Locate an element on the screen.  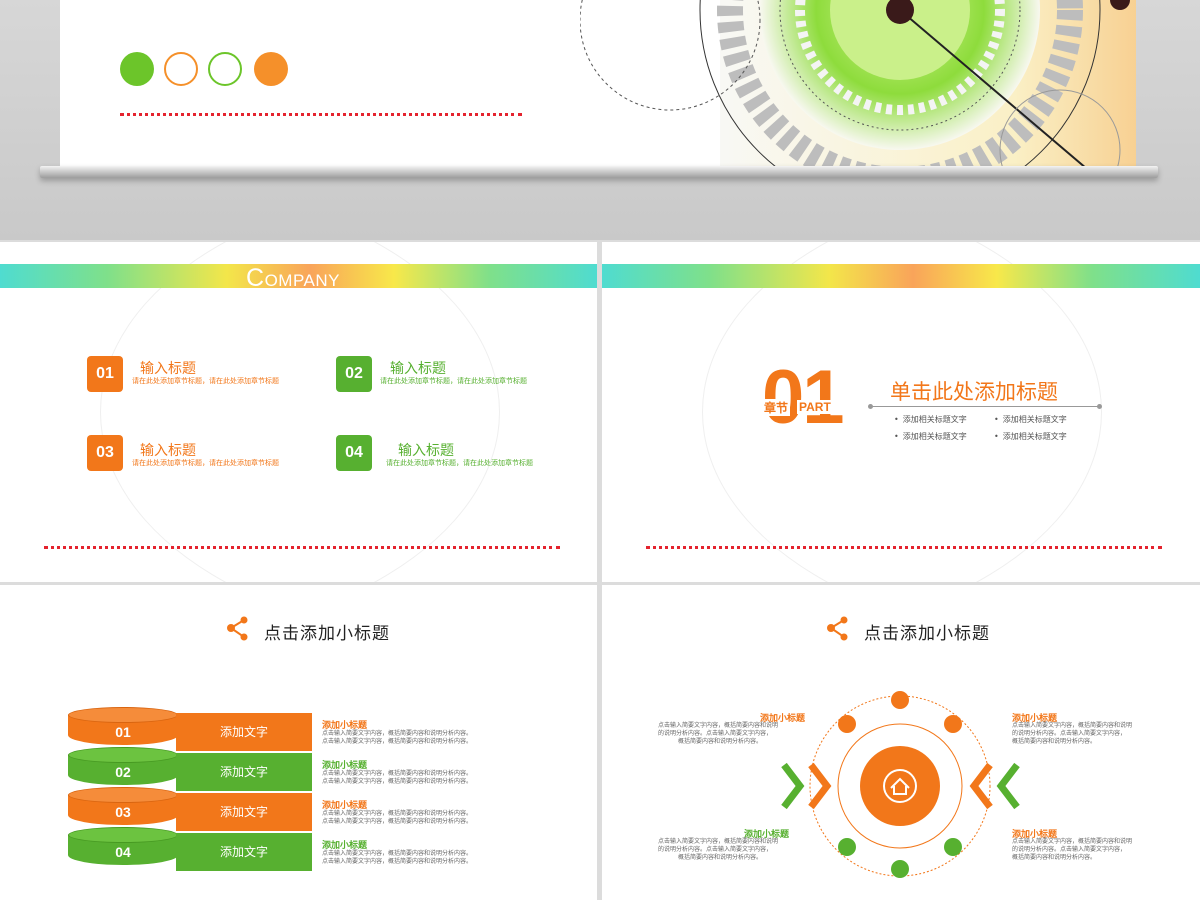
cylinder-layer: 01 is located at coordinates (123, 727).